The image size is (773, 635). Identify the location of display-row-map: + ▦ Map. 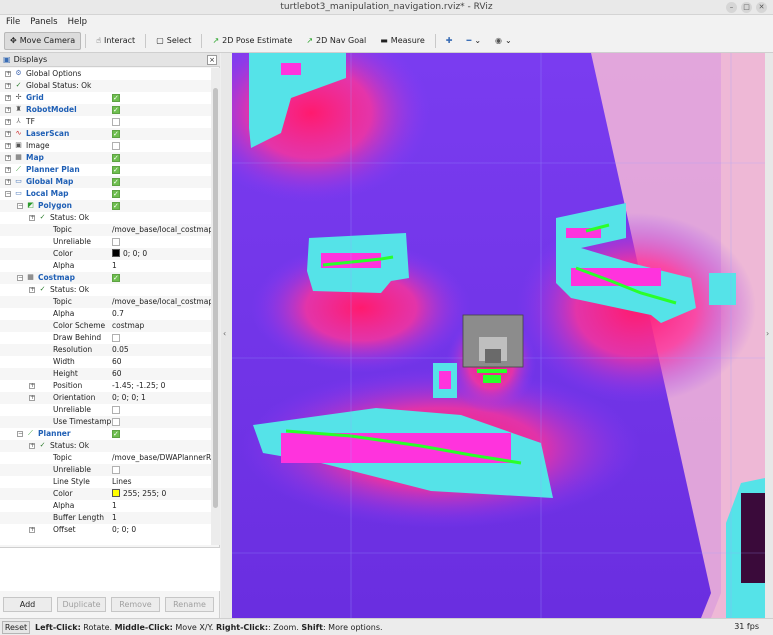
(105, 158).